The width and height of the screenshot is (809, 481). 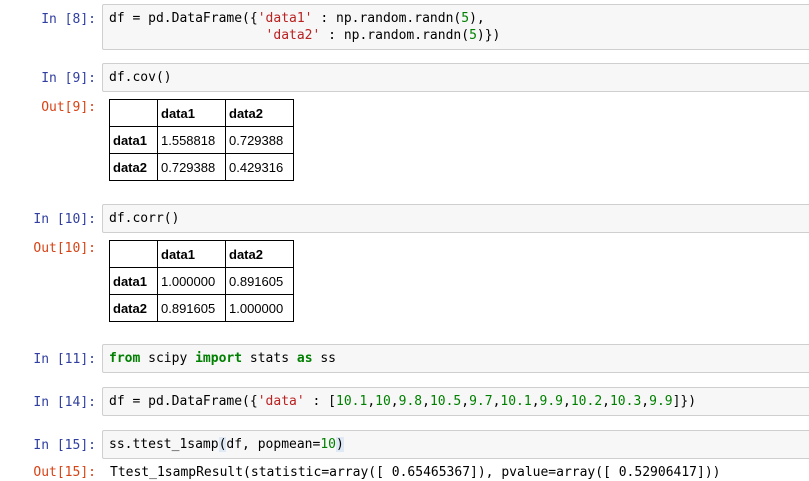 I want to click on code-token: 9.7, so click(x=481, y=401).